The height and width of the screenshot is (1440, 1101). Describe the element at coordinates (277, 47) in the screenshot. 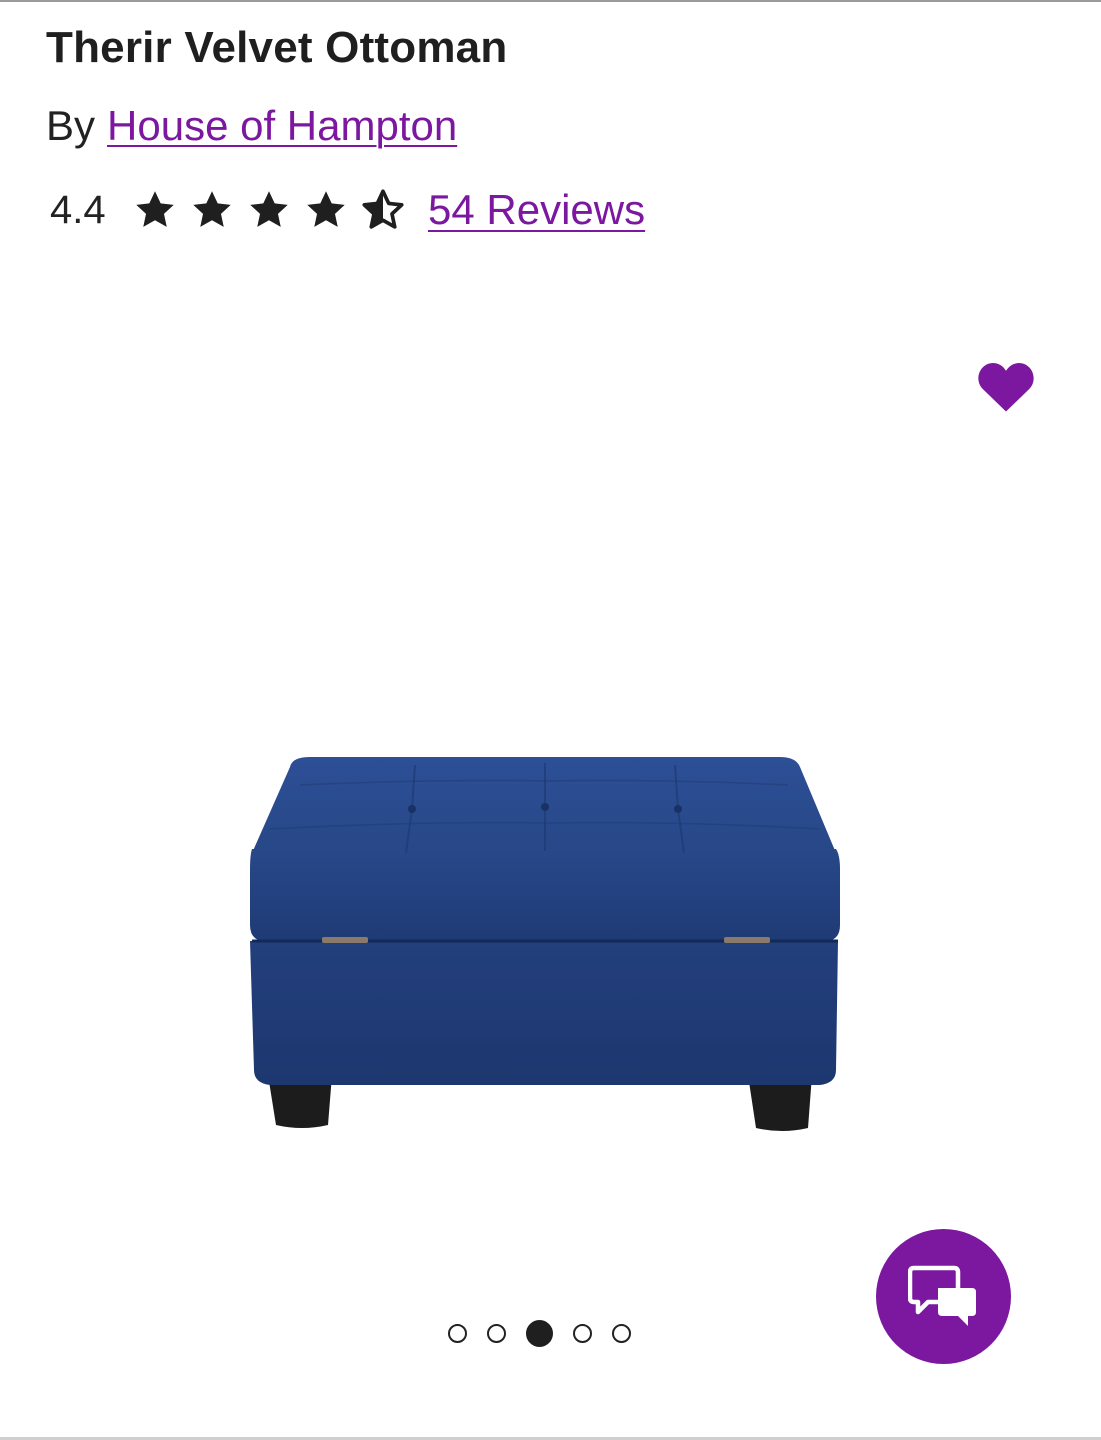

I see `product-title: Therir Velvet Ottoman` at that location.